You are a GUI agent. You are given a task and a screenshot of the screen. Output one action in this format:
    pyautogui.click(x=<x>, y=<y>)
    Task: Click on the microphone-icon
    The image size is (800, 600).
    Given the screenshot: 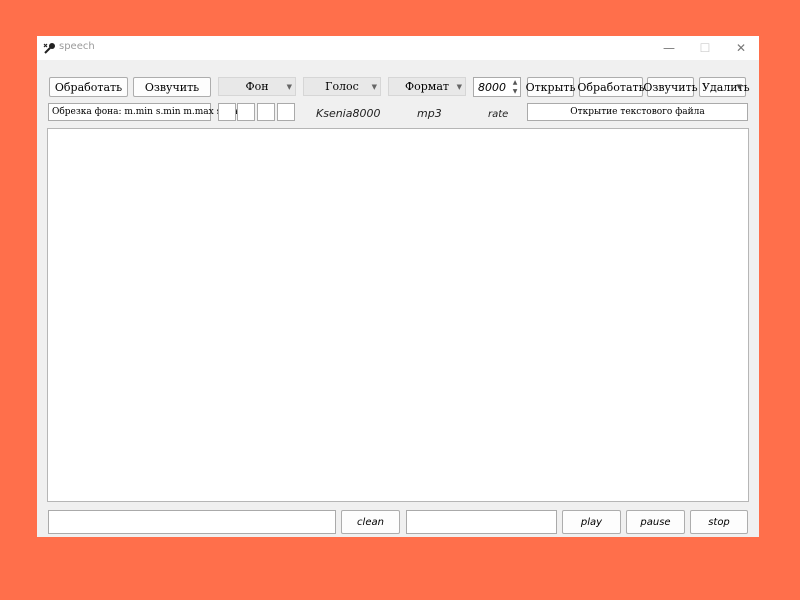 What is the action you would take?
    pyautogui.click(x=49, y=48)
    